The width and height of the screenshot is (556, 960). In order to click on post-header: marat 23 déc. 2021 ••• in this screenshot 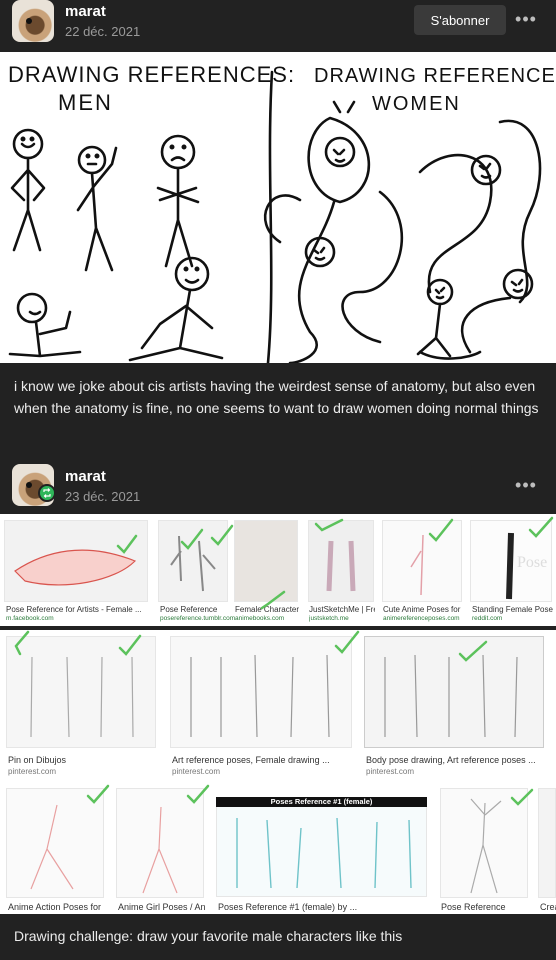, I will do `click(278, 490)`.